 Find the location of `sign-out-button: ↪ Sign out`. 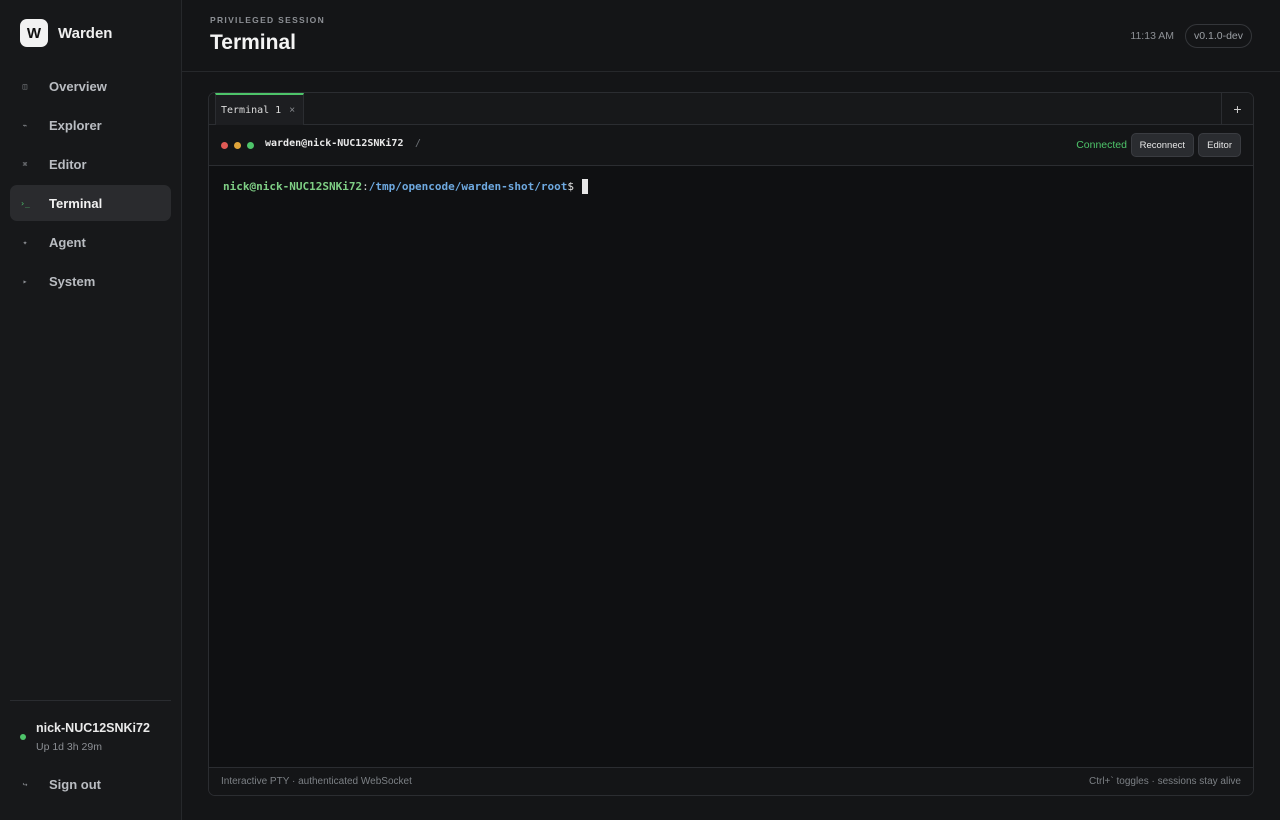

sign-out-button: ↪ Sign out is located at coordinates (90, 784).